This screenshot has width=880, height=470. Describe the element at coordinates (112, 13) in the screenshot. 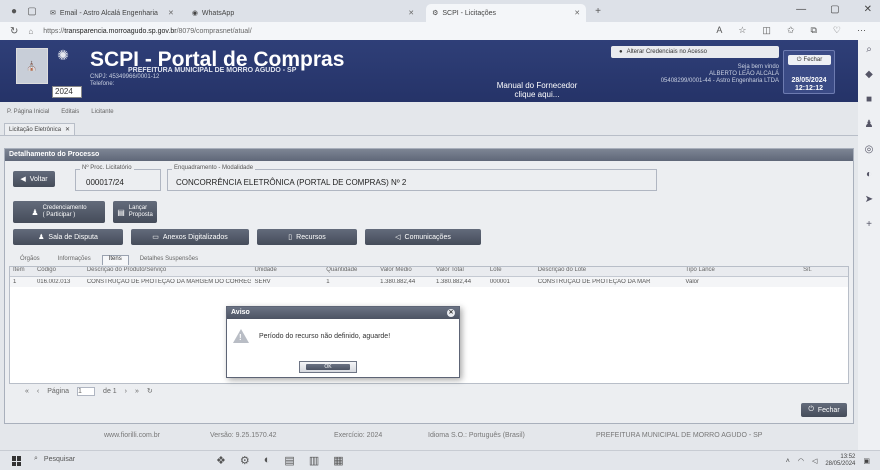

I see `browser-tab-email: ✉ Email - Astro Alcalá Engenharia ✕` at that location.